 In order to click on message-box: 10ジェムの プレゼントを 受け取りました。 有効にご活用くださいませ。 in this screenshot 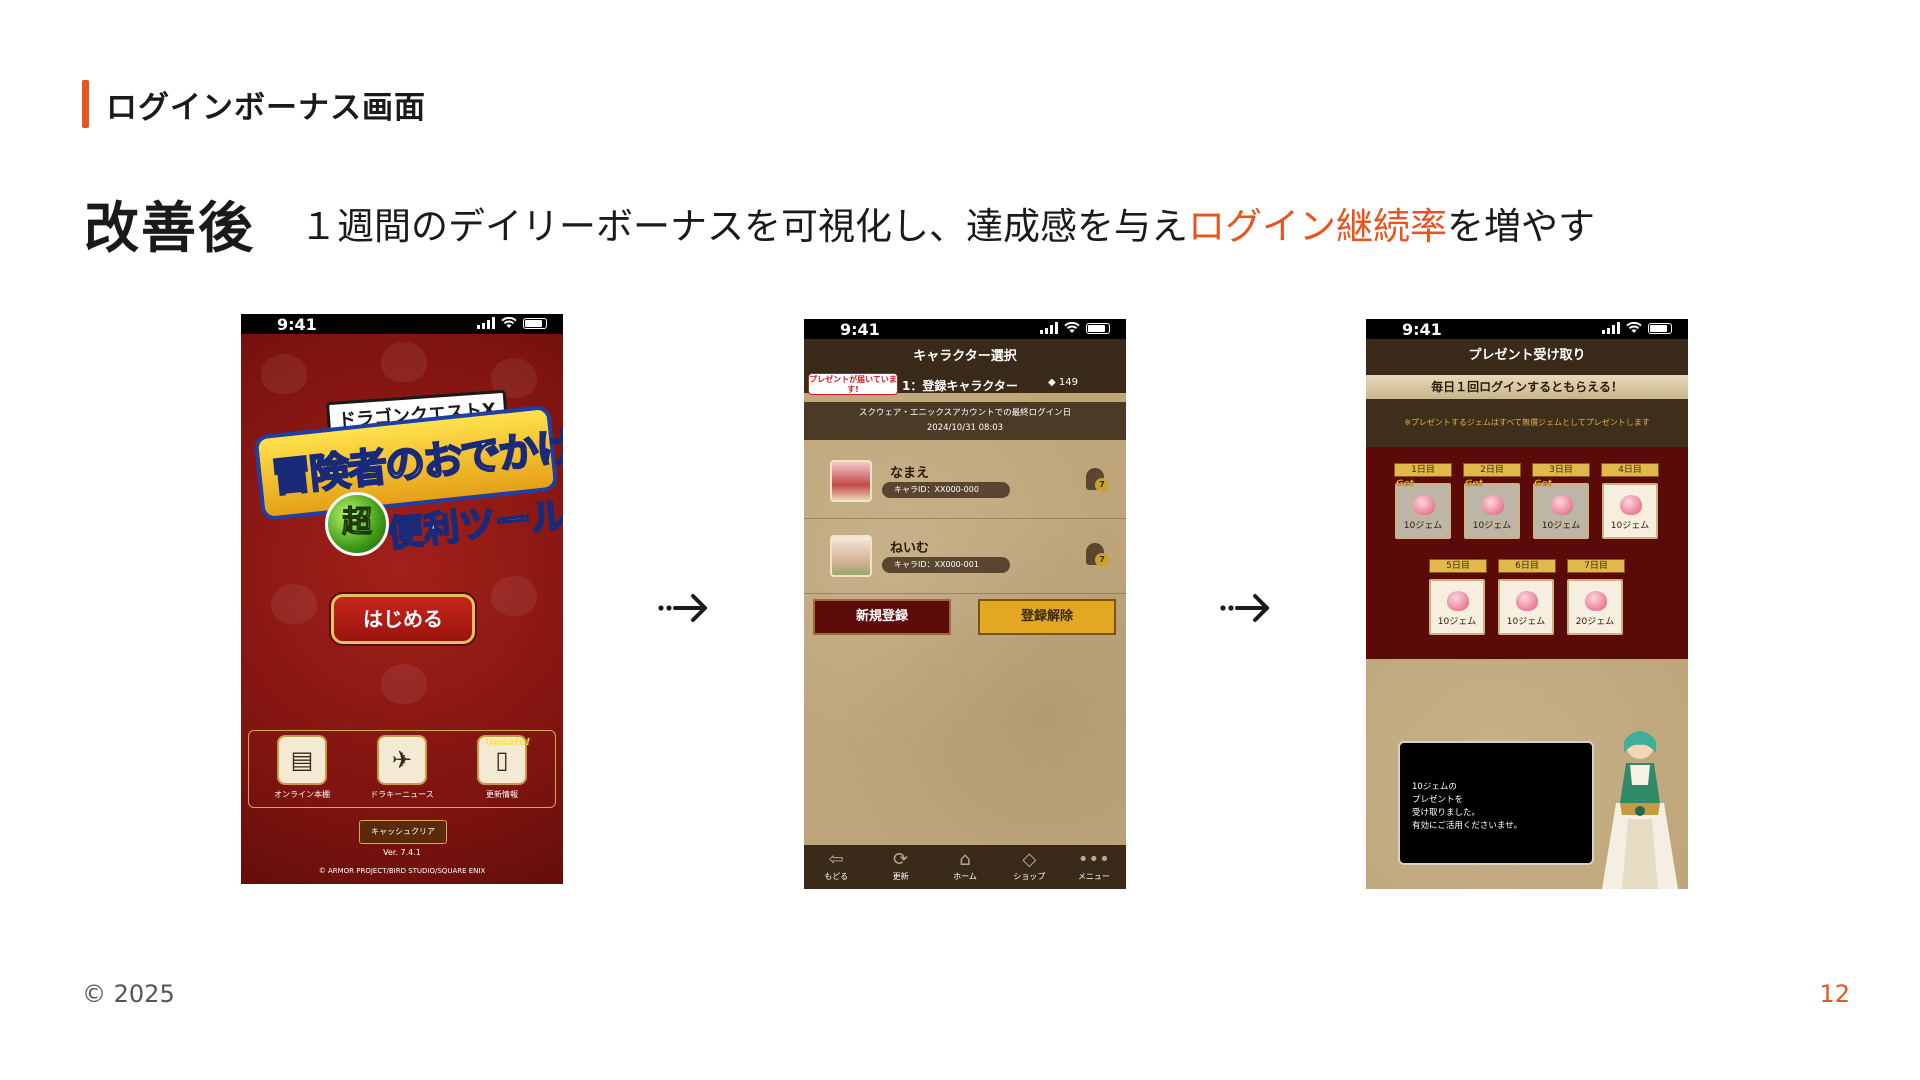, I will do `click(1496, 803)`.